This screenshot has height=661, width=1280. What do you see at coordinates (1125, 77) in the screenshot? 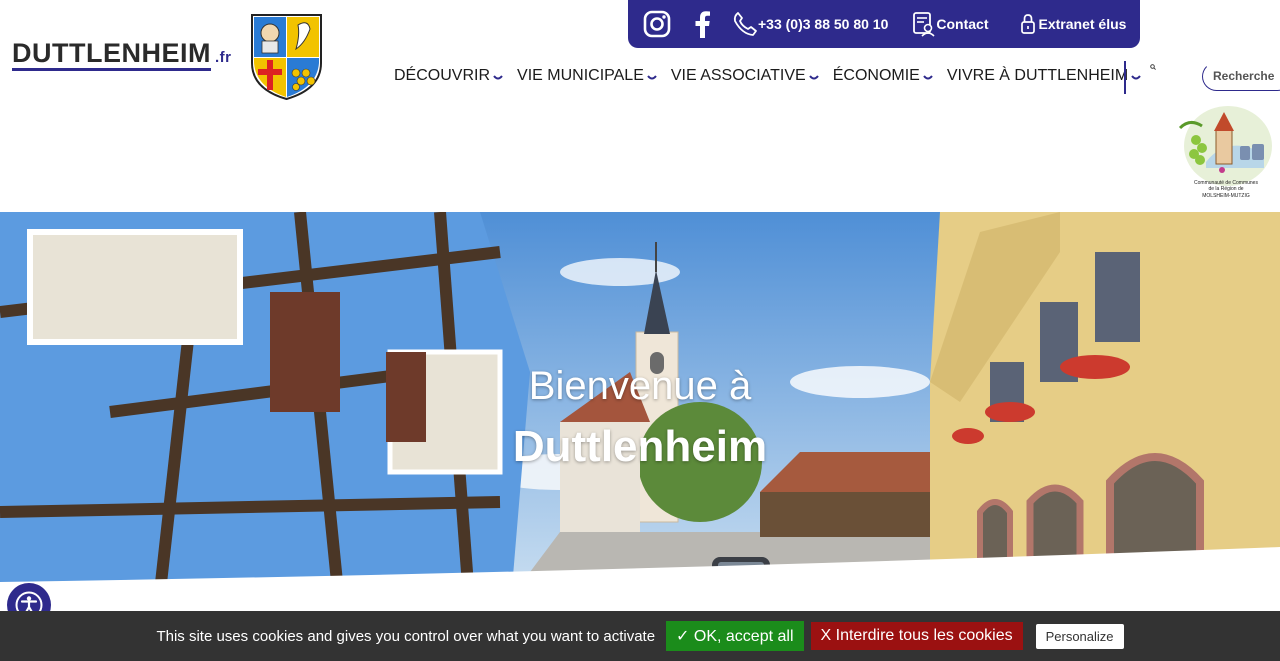
I see `nav-divider` at bounding box center [1125, 77].